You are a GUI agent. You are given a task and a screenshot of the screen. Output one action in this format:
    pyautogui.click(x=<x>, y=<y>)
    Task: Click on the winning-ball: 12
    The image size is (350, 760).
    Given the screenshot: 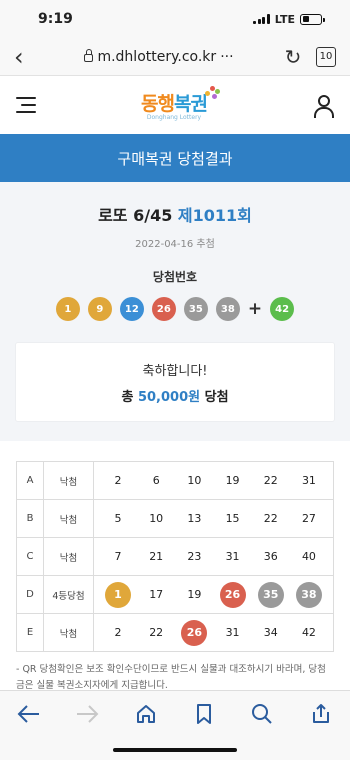 What is the action you would take?
    pyautogui.click(x=131, y=309)
    